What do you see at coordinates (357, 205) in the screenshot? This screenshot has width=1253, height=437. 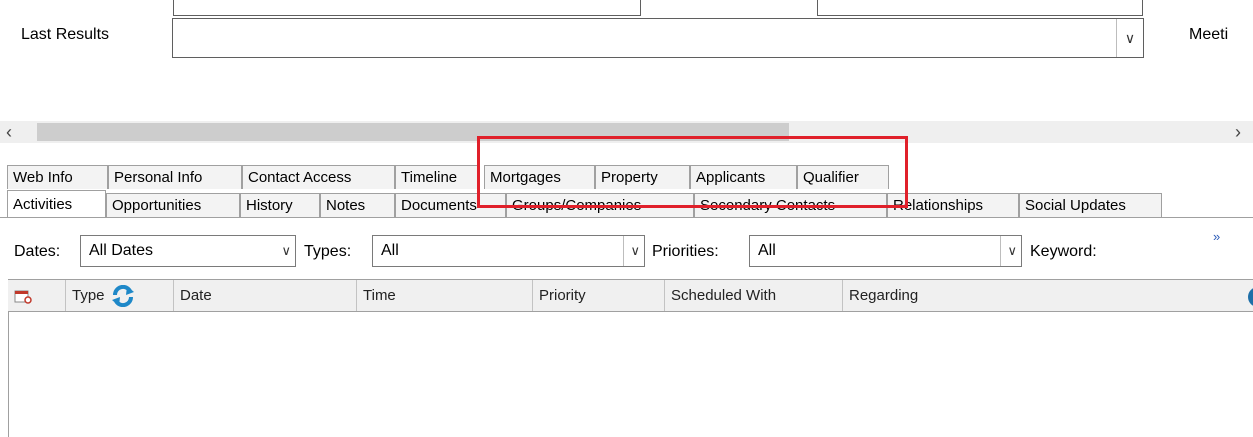 I see `tab-notes: Notes` at bounding box center [357, 205].